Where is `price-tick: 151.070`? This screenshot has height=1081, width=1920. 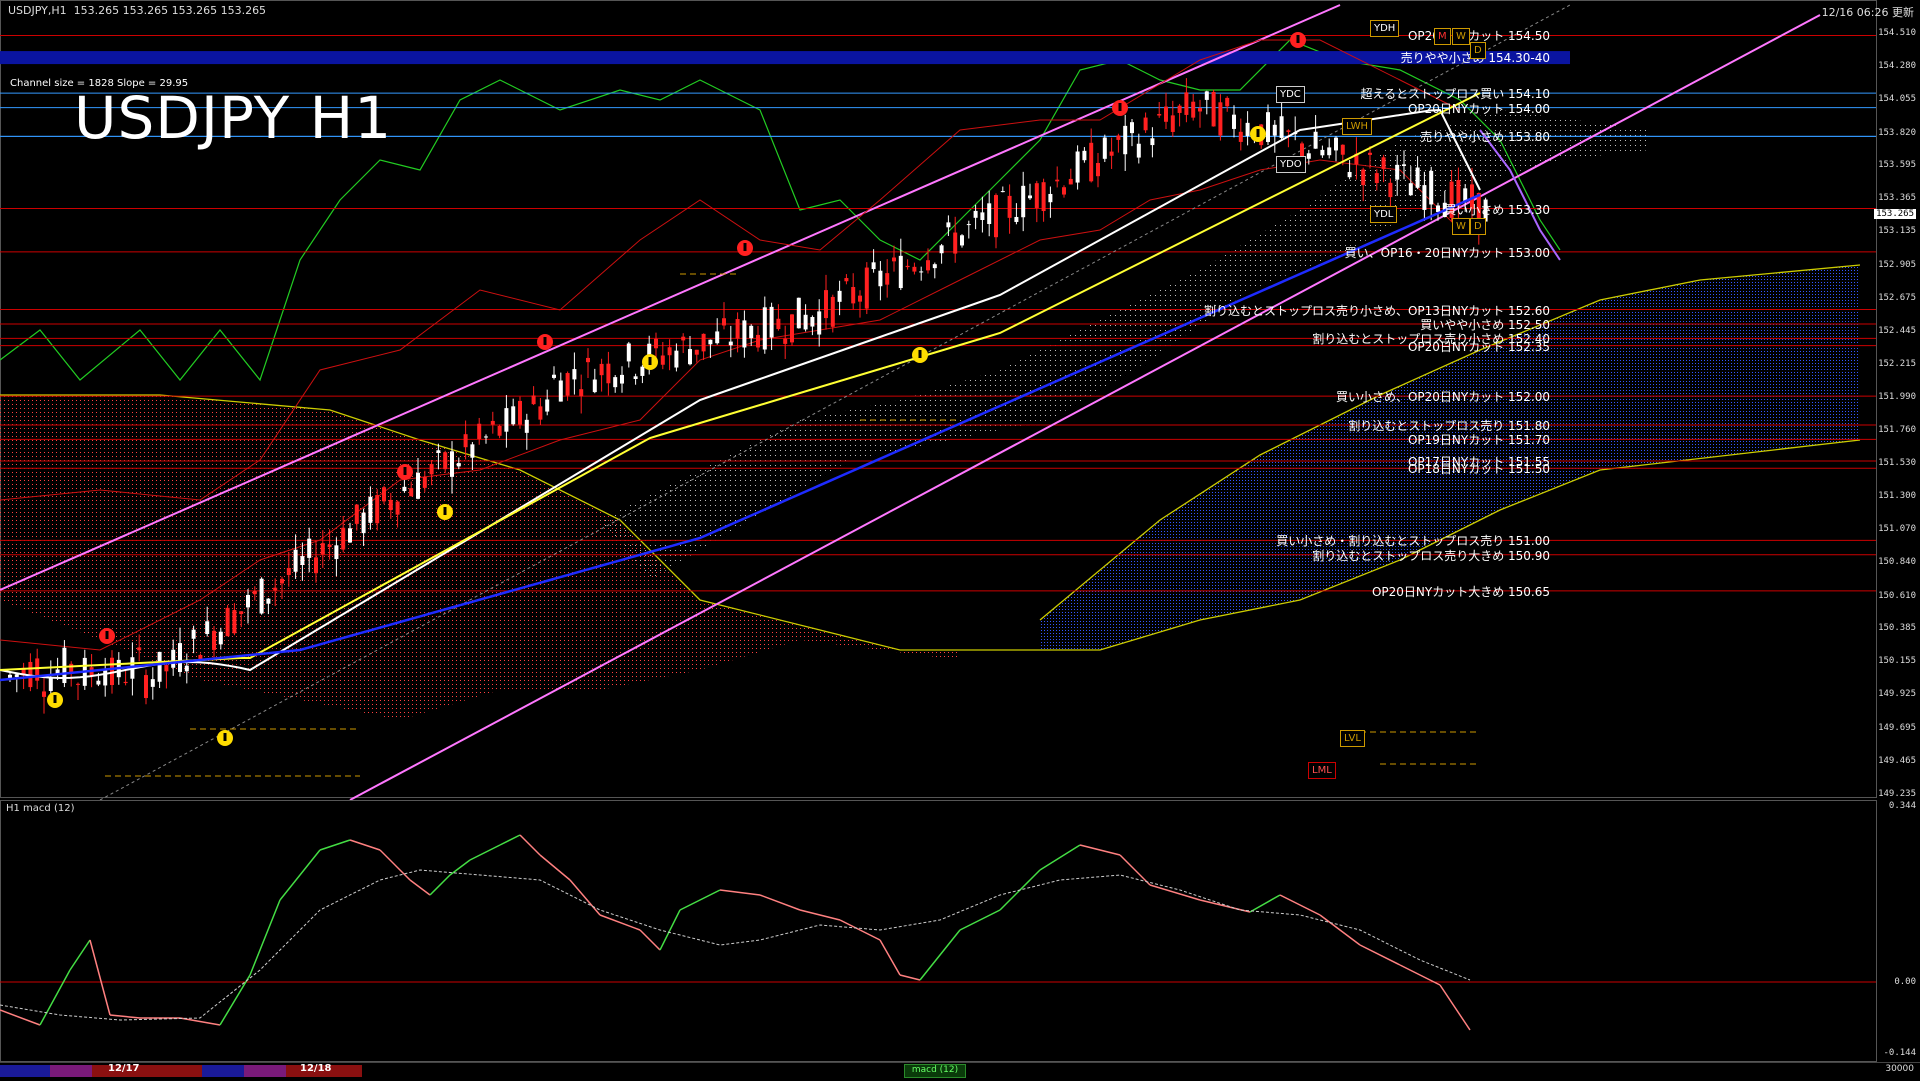
price-tick: 151.070 is located at coordinates (1897, 529).